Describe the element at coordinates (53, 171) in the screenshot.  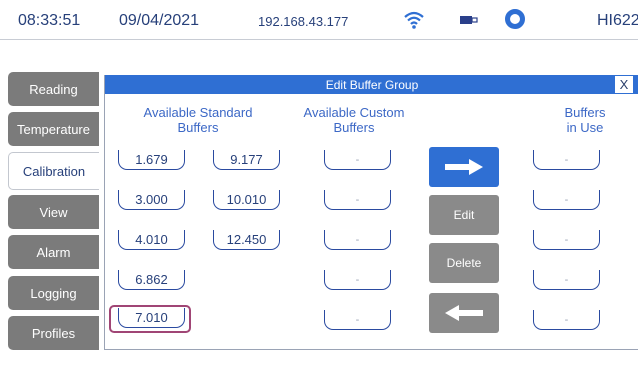
I see `tab-calibration: Calibration` at that location.